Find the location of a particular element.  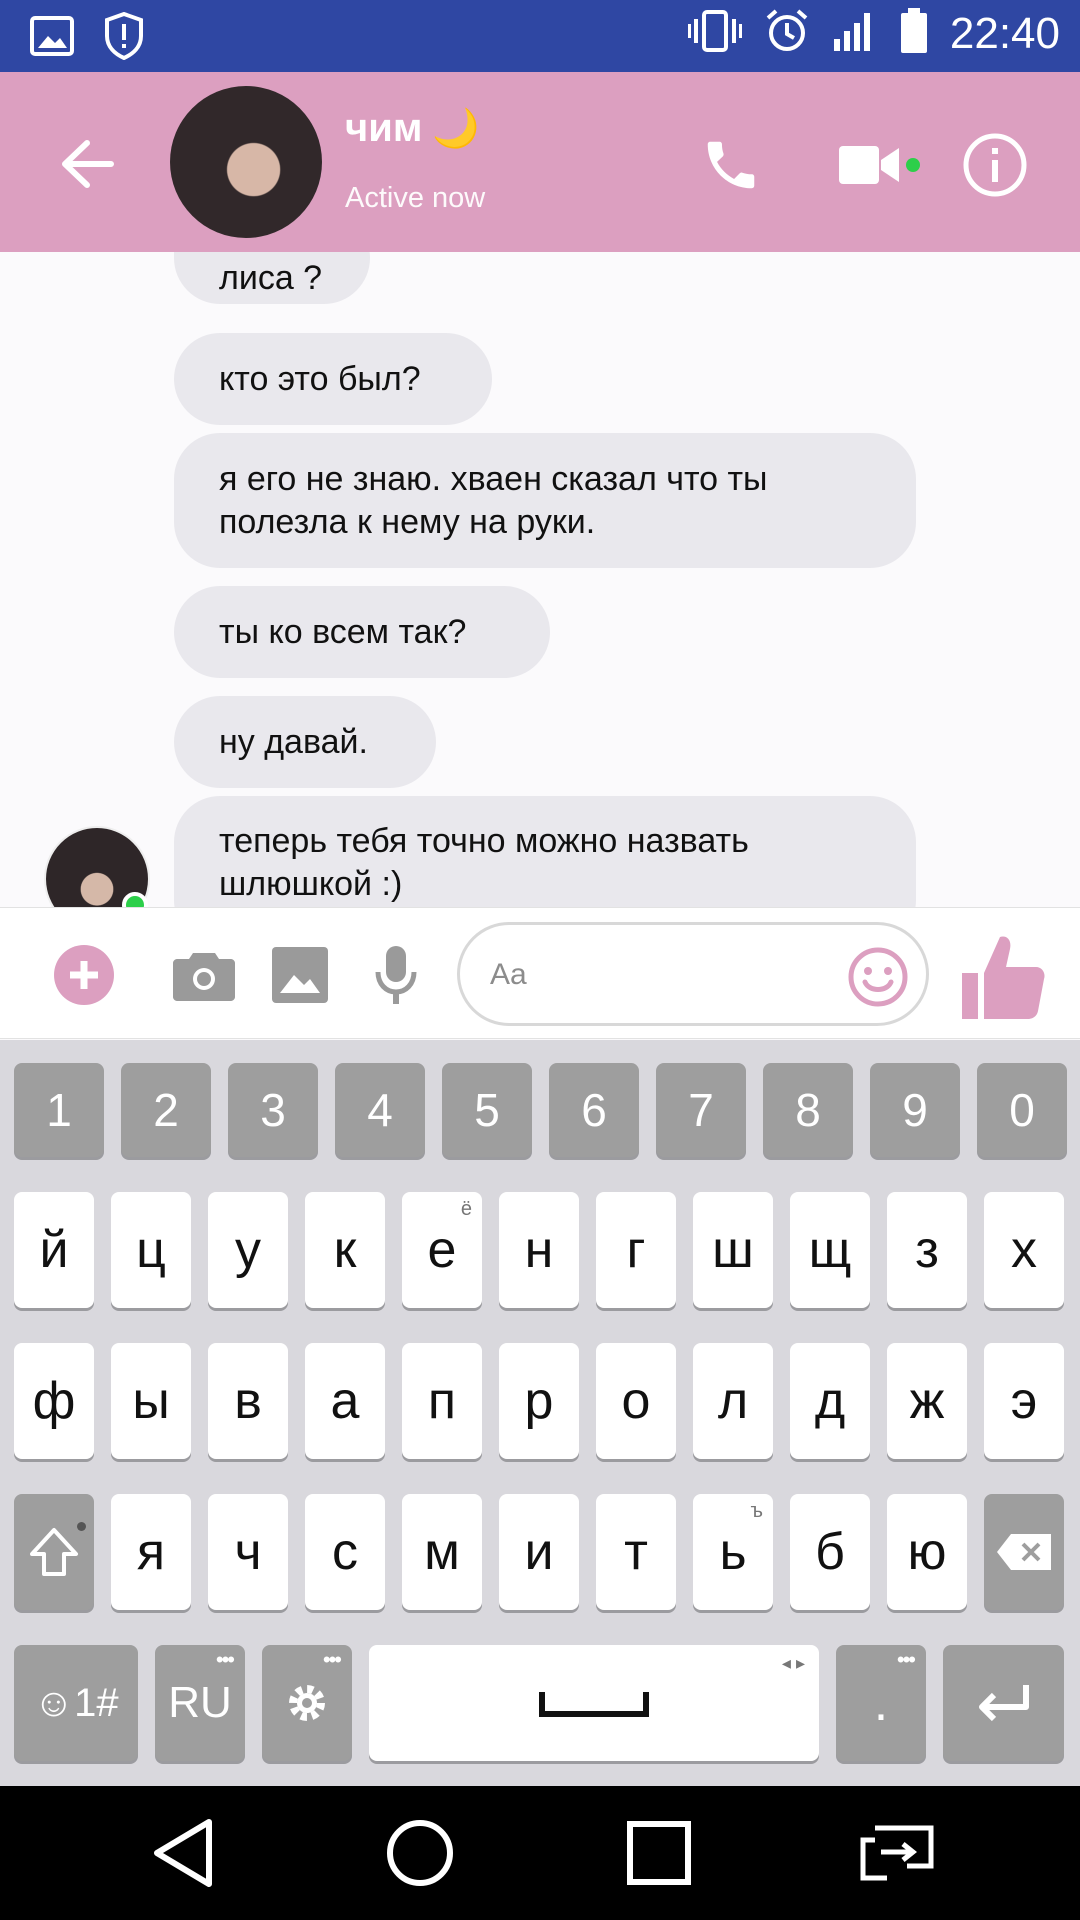

info-button is located at coordinates (995, 165).